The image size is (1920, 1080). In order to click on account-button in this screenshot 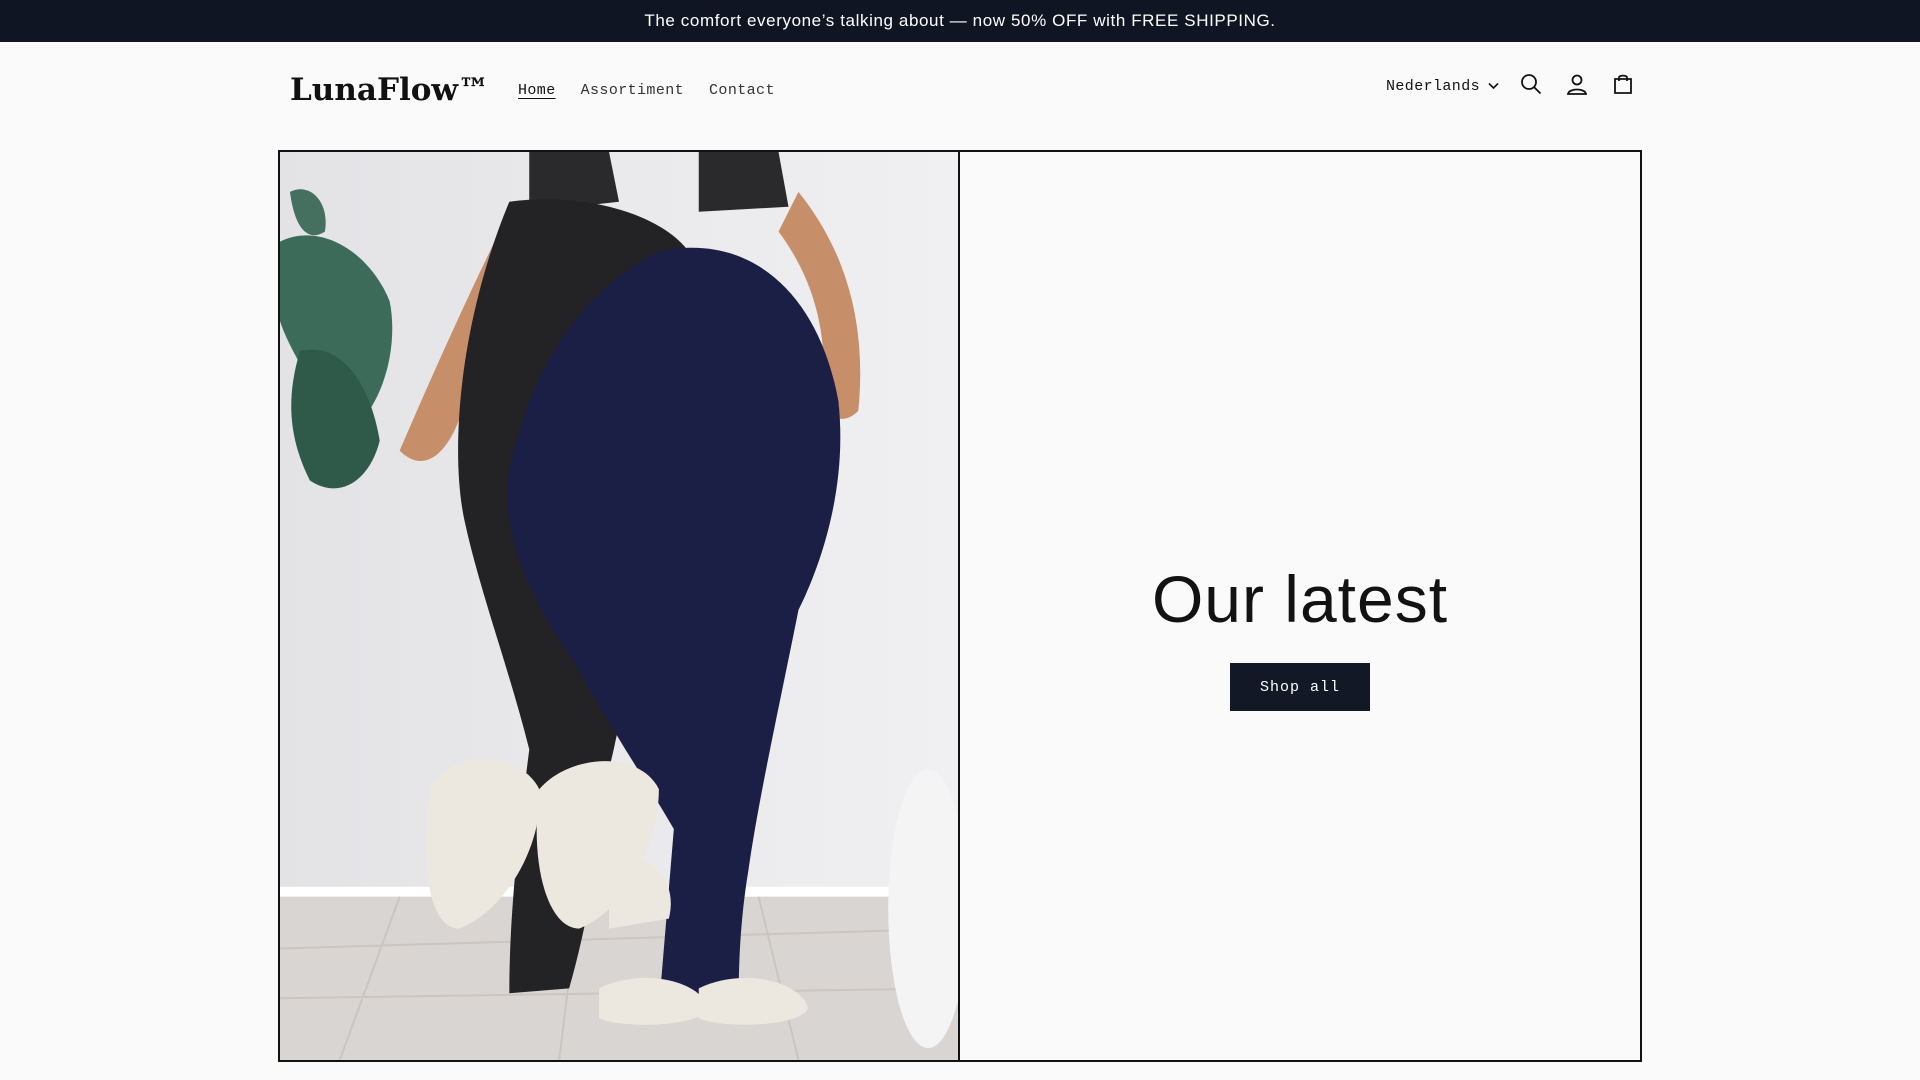, I will do `click(1577, 86)`.